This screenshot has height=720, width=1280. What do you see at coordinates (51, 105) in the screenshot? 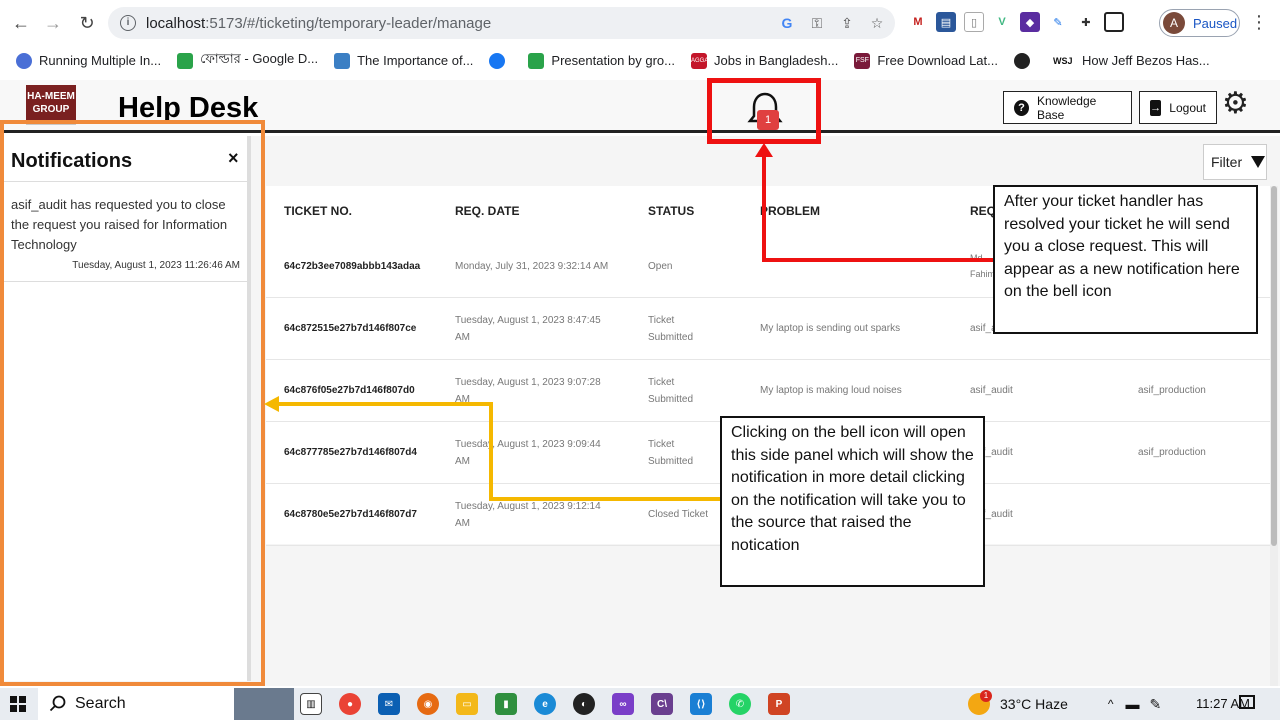
I see `company-logo: HA-MEEM GROUP` at bounding box center [51, 105].